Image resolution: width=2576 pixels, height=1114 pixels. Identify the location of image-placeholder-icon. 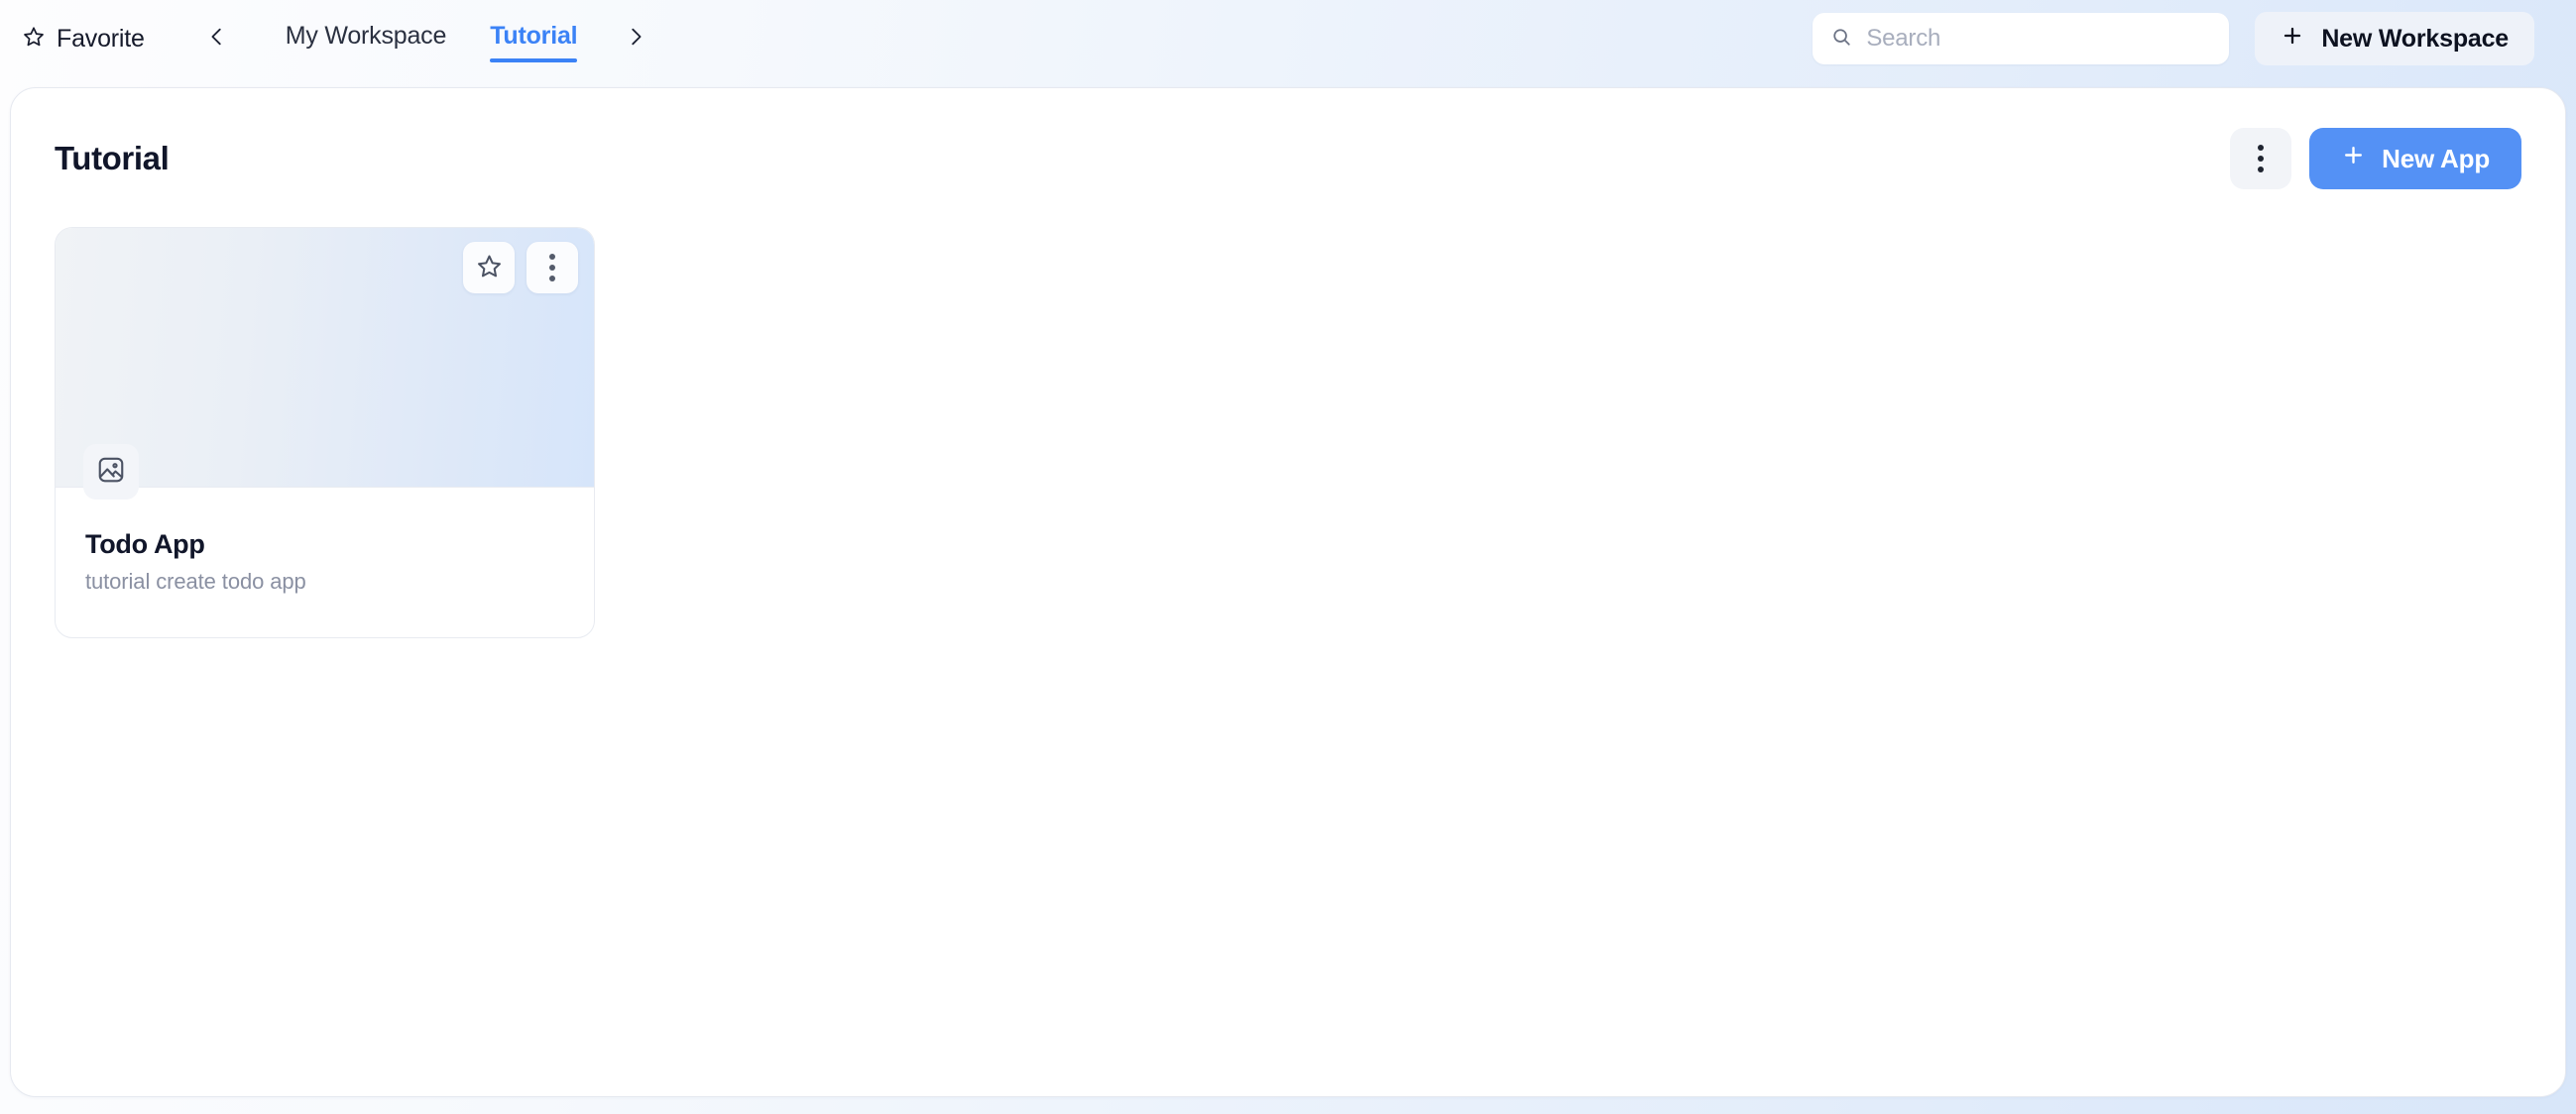
(111, 472).